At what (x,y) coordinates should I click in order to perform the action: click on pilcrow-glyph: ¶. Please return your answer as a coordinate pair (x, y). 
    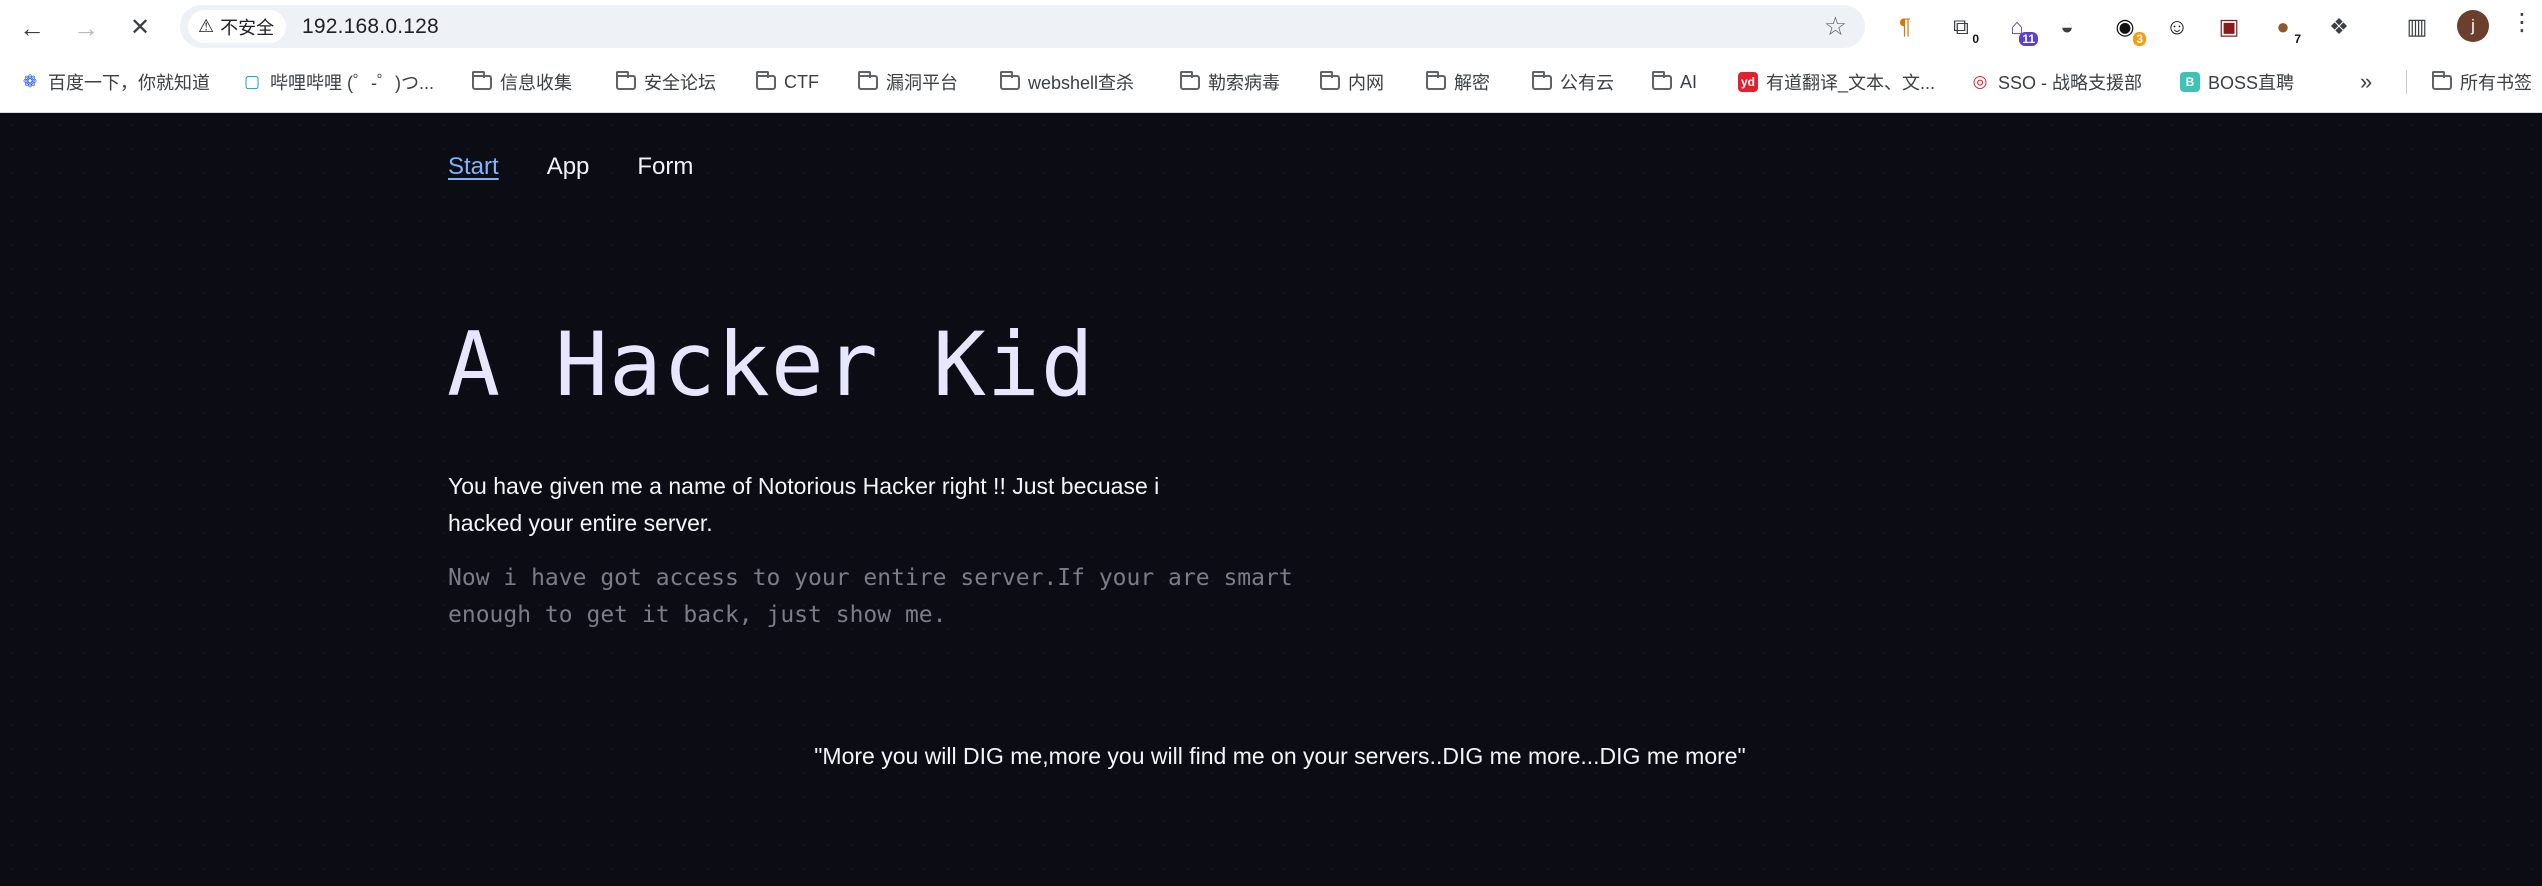
    Looking at the image, I should click on (1905, 26).